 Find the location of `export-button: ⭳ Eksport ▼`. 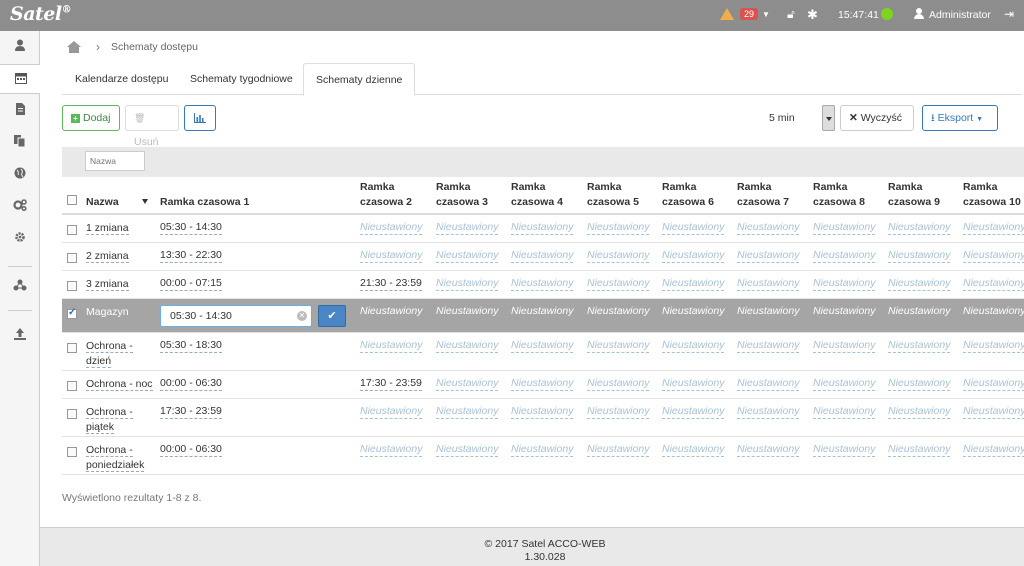

export-button: ⭳ Eksport ▼ is located at coordinates (960, 118).